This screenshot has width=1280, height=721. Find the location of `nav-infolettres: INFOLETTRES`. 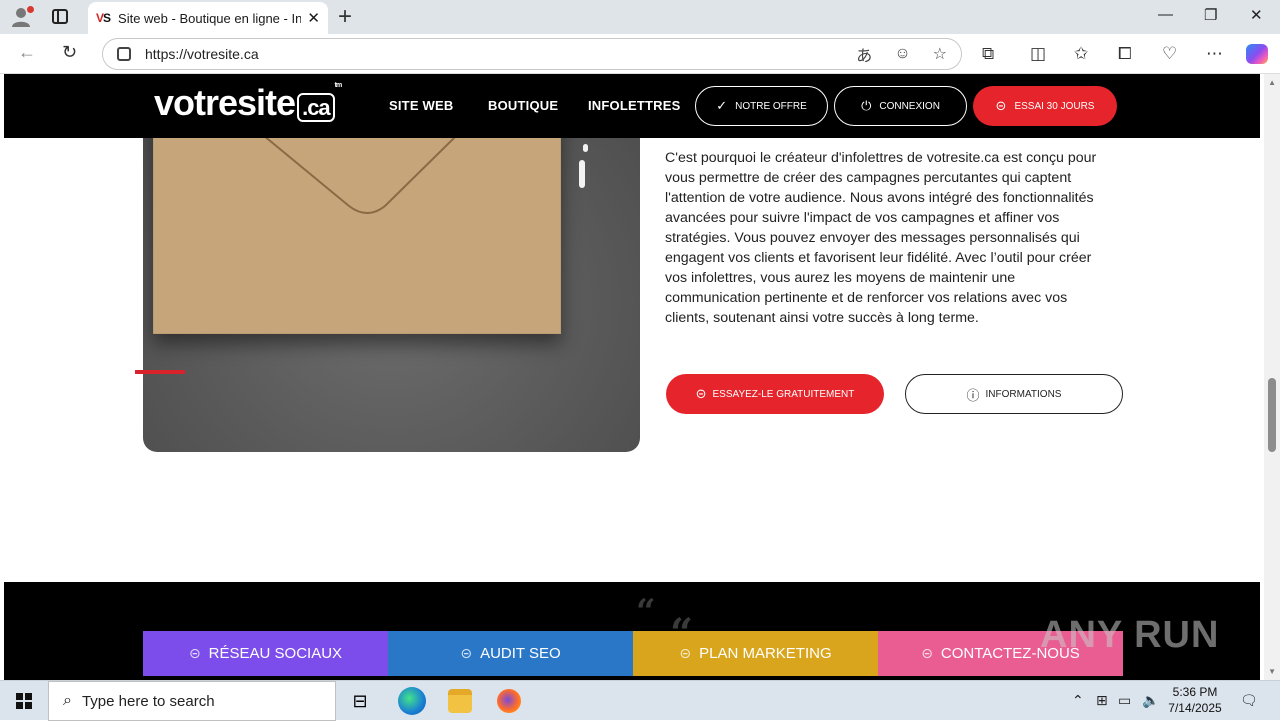

nav-infolettres: INFOLETTRES is located at coordinates (634, 105).